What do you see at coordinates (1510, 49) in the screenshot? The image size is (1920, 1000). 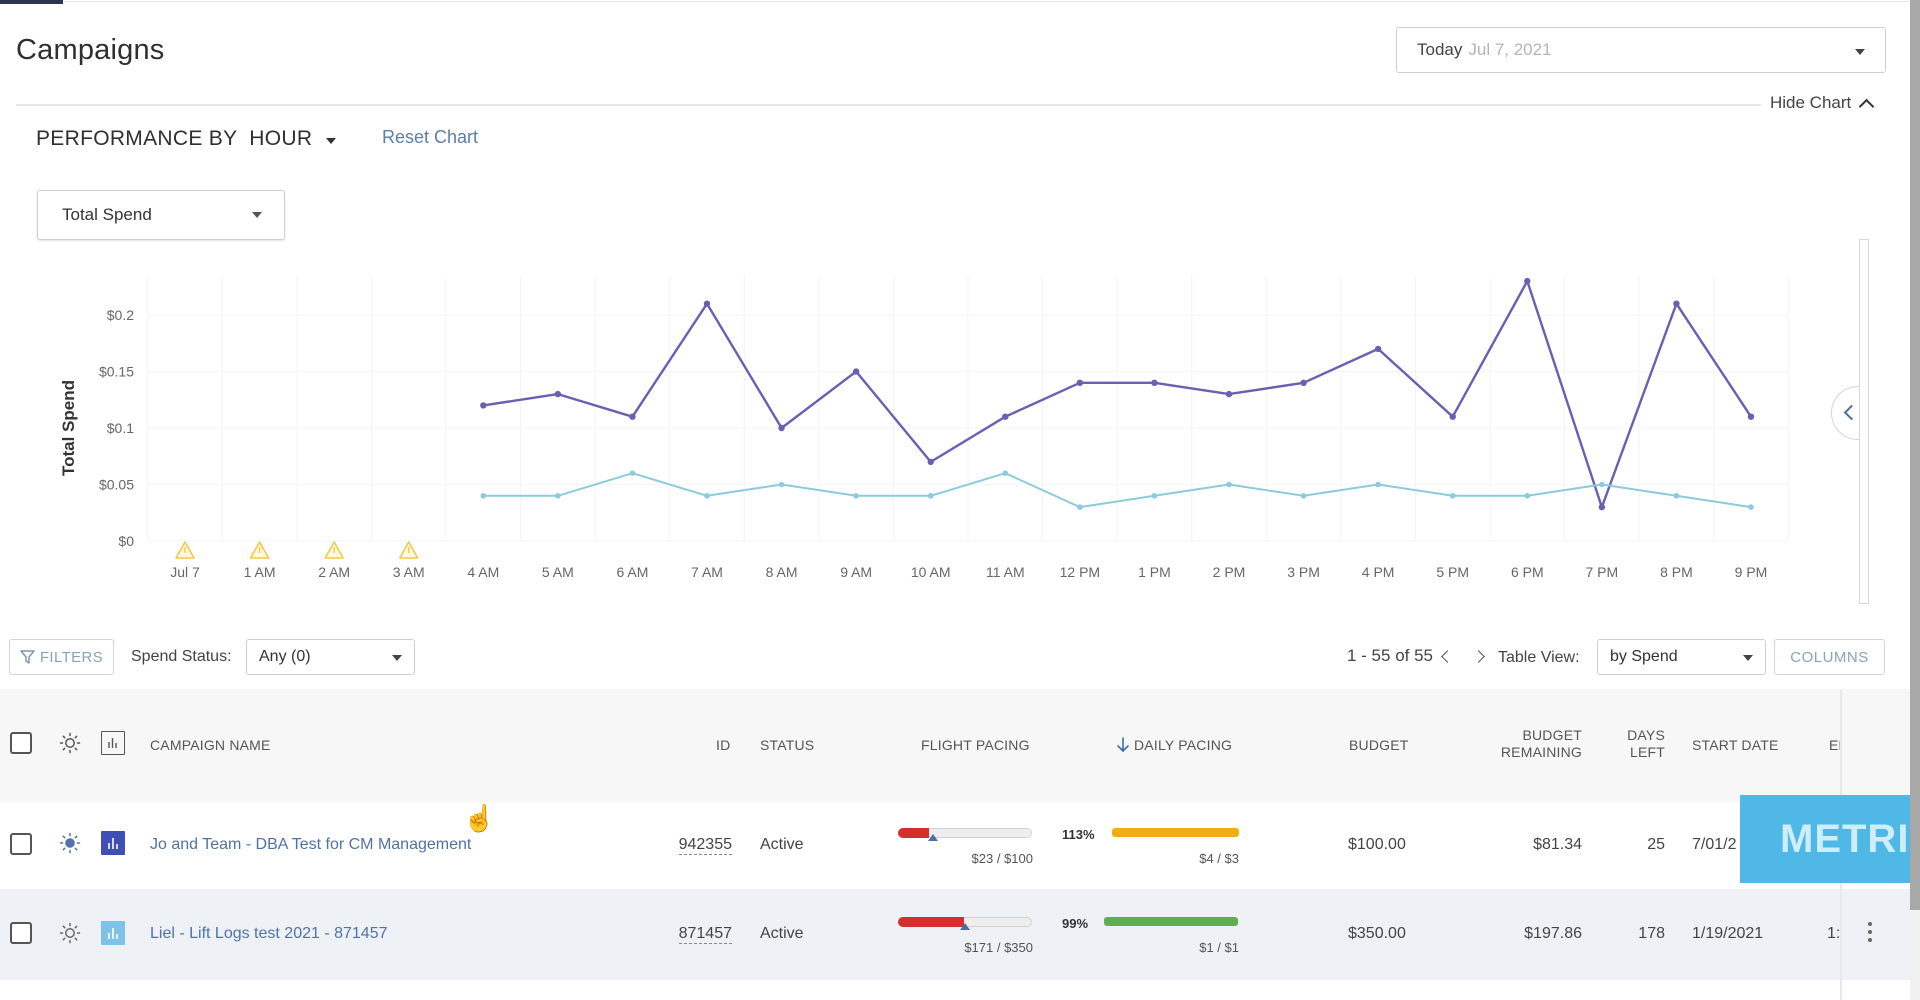 I see `date-range-value: Jul 7, 2021` at bounding box center [1510, 49].